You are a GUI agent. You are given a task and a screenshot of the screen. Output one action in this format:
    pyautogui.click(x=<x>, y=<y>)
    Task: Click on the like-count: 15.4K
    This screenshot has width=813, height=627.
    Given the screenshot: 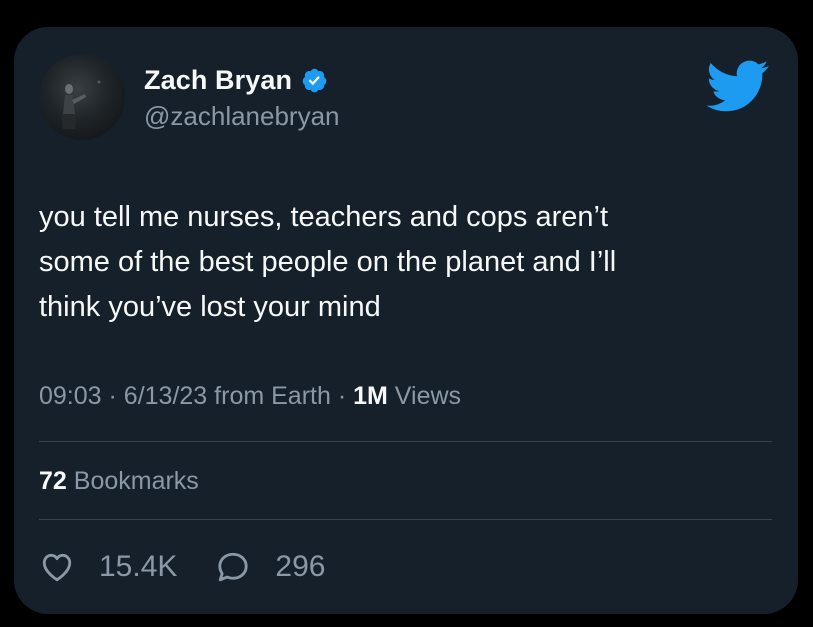 What is the action you would take?
    pyautogui.click(x=138, y=566)
    